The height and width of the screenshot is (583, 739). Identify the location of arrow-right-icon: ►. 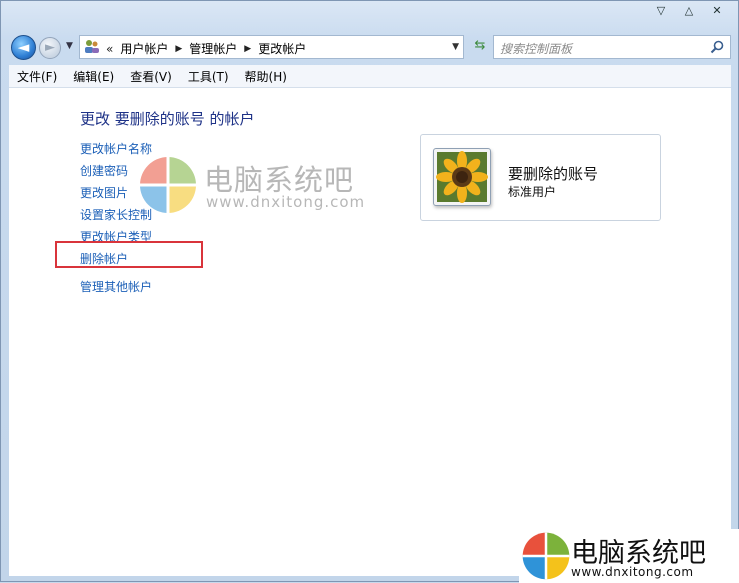
(50, 47).